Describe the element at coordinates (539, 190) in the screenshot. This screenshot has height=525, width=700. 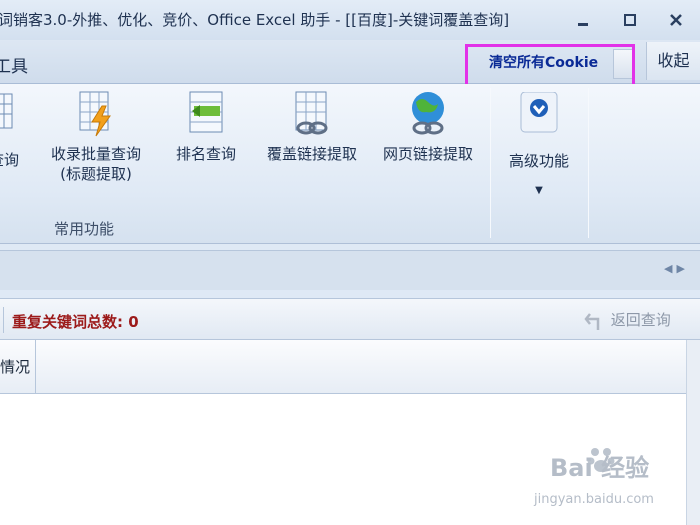
I see `dropdown-arrow-icon: ▼` at that location.